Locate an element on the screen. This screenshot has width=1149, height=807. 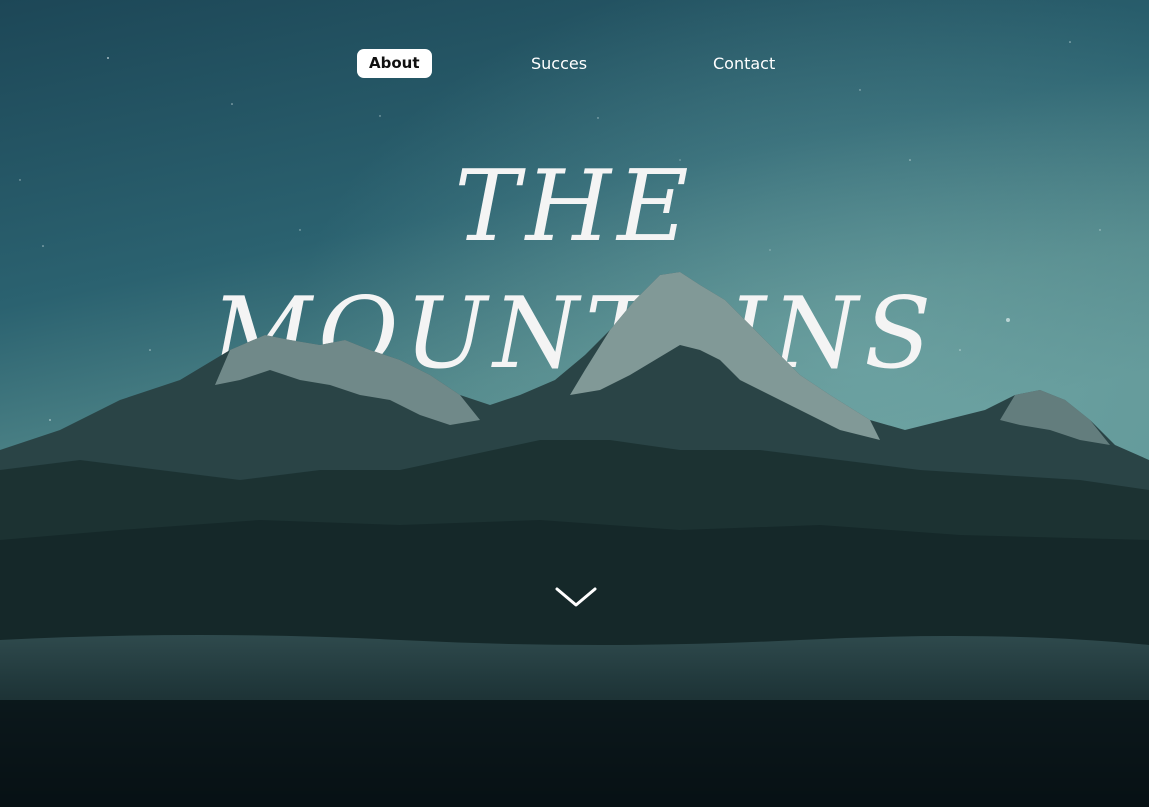
nav-link-contact: Contact is located at coordinates (744, 63).